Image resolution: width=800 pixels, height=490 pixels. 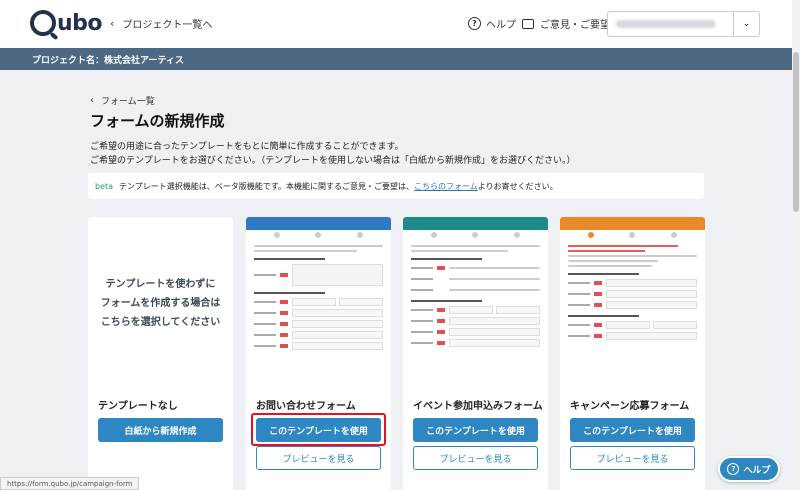 I want to click on help-link-label: ヘルプ, so click(x=501, y=25).